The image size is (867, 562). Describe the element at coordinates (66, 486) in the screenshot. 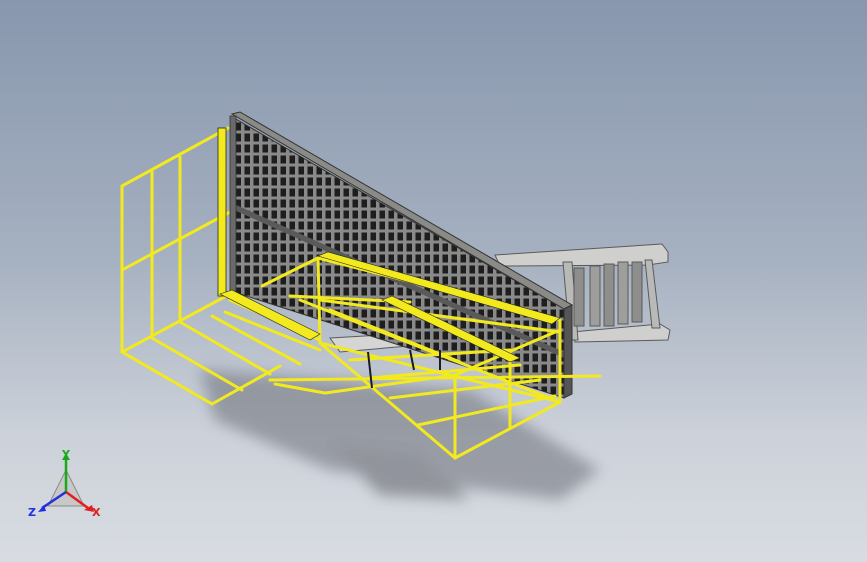

I see `view-orientation-triad: Y X Z` at that location.